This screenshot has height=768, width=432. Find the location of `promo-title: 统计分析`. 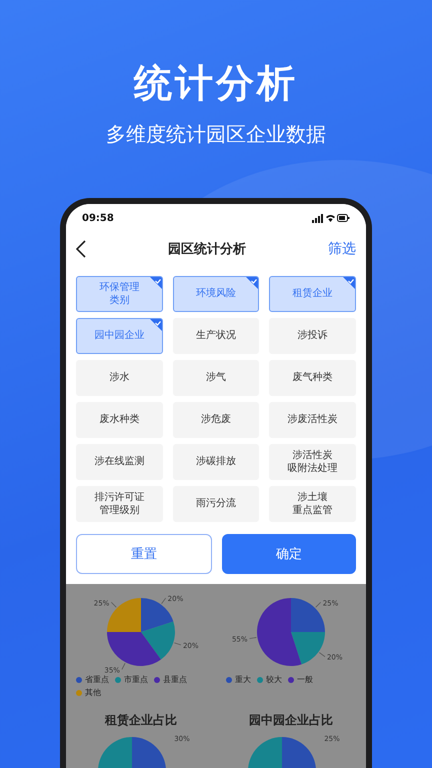

promo-title: 统计分析 is located at coordinates (216, 83).